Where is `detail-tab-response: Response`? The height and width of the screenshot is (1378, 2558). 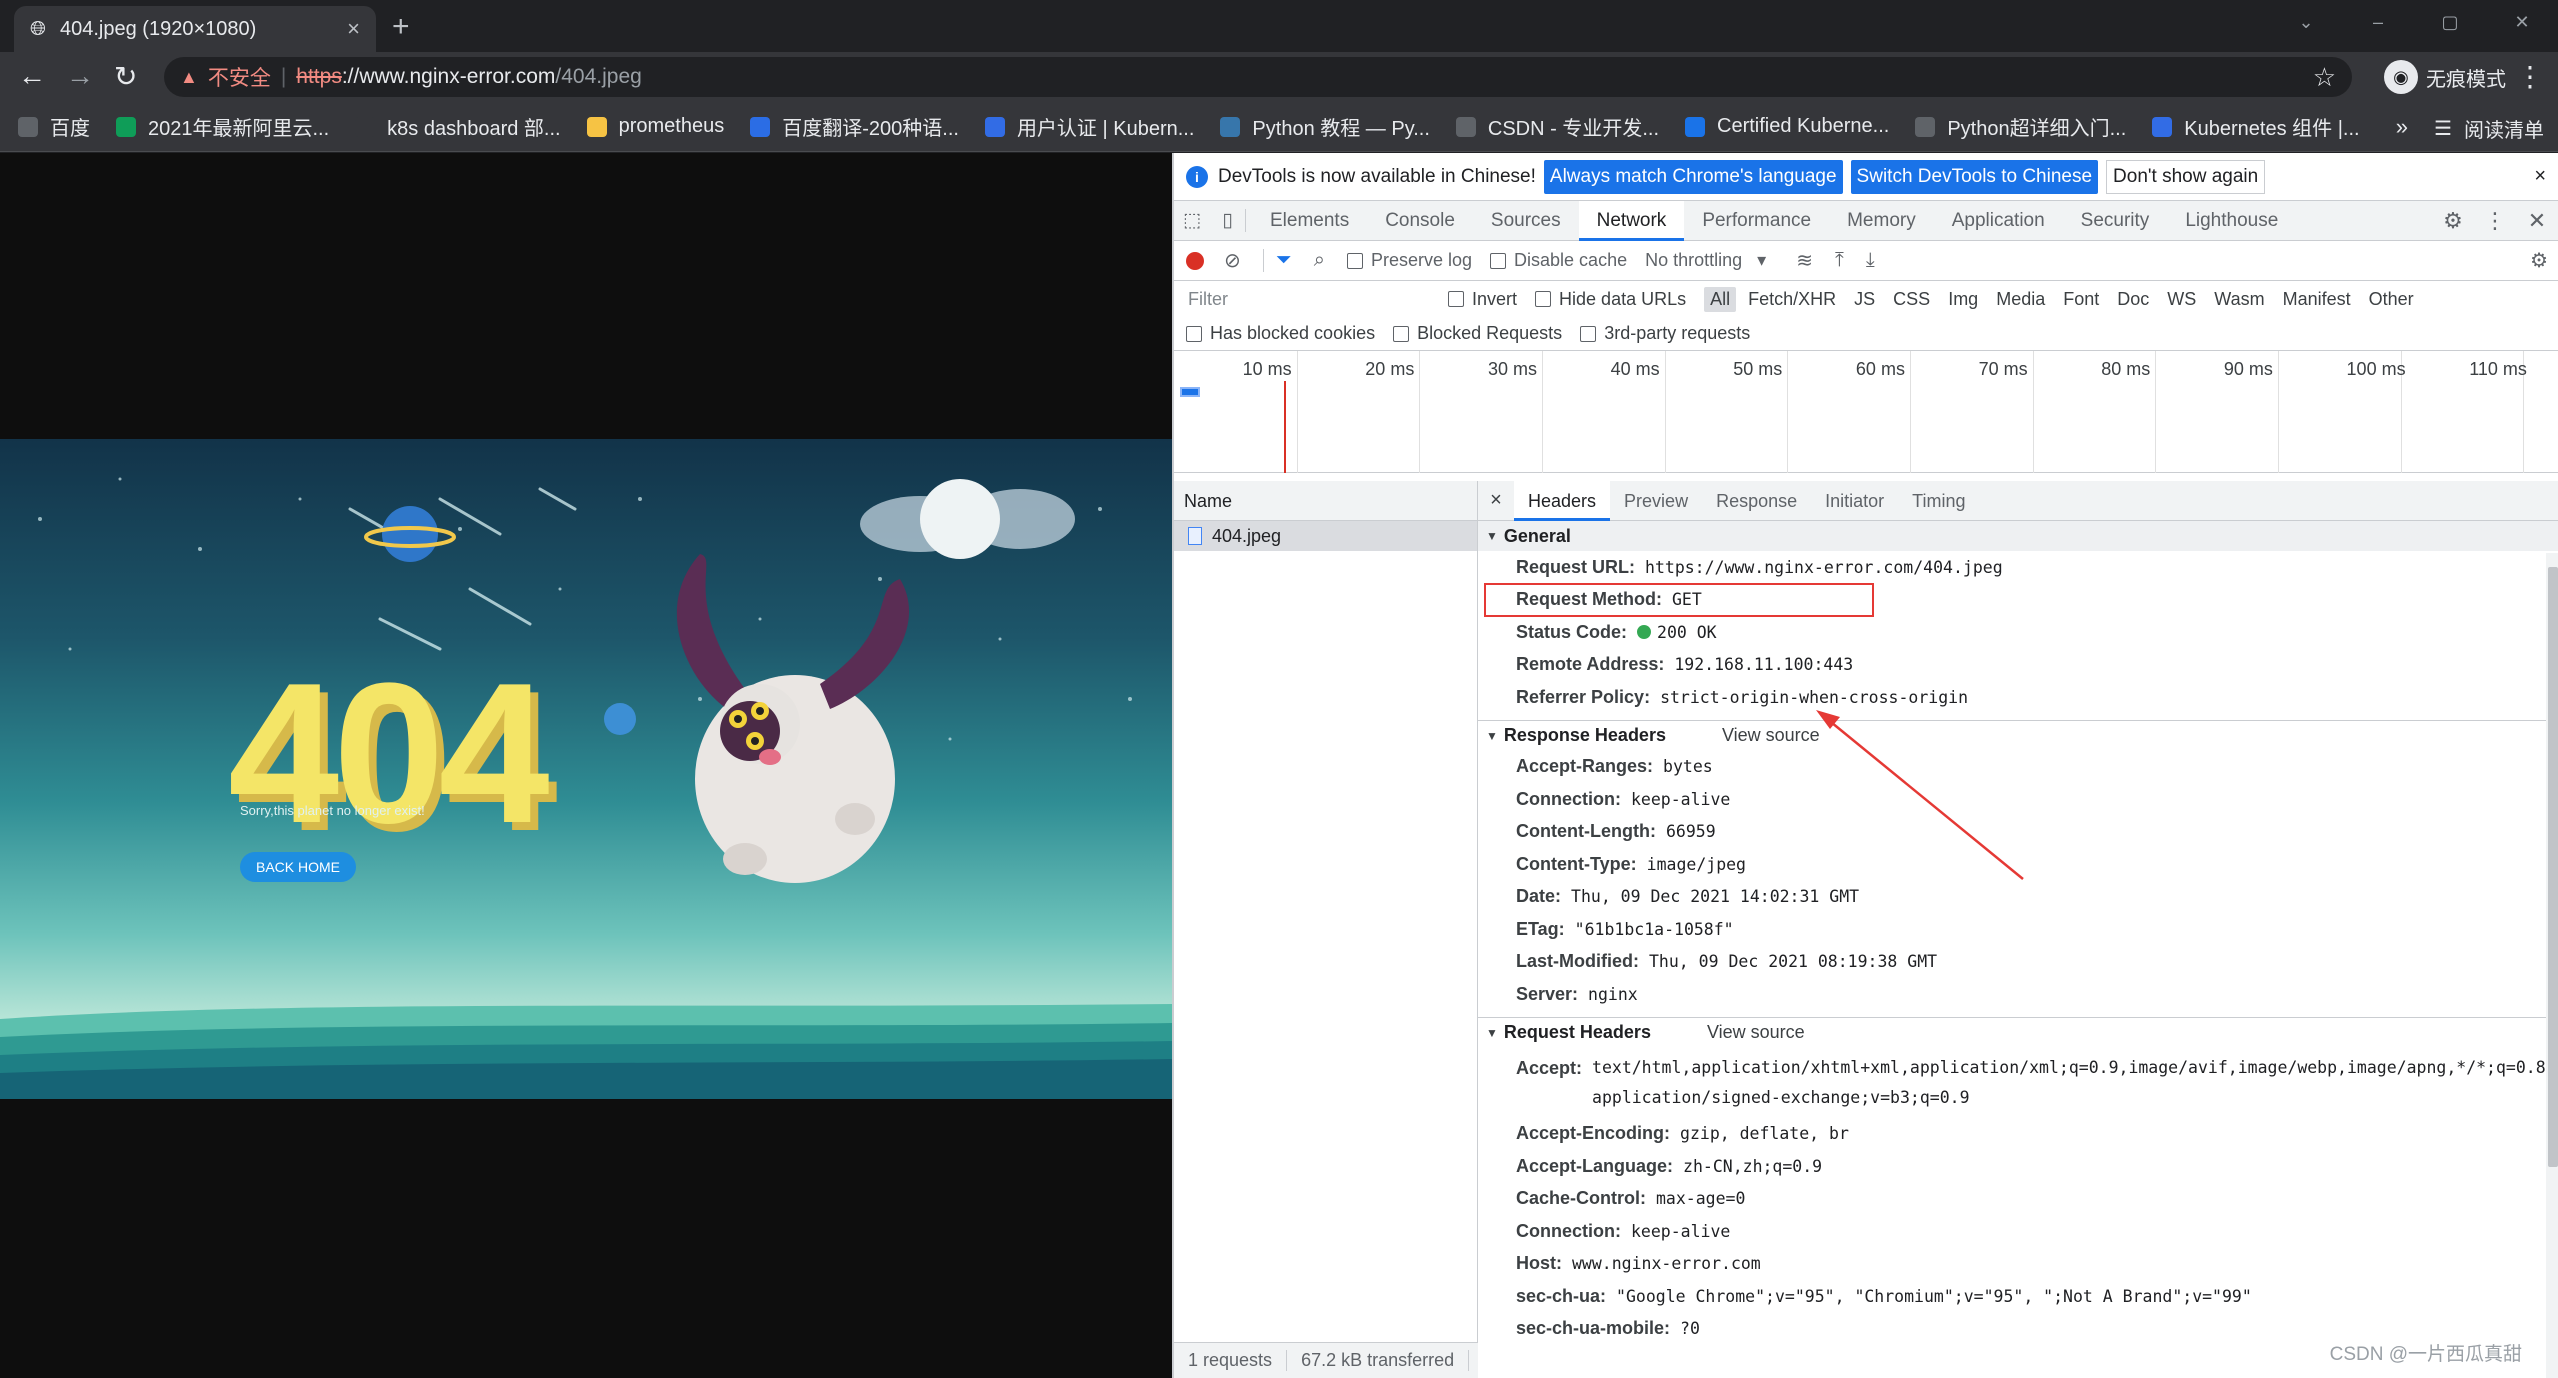
detail-tab-response: Response is located at coordinates (1756, 501).